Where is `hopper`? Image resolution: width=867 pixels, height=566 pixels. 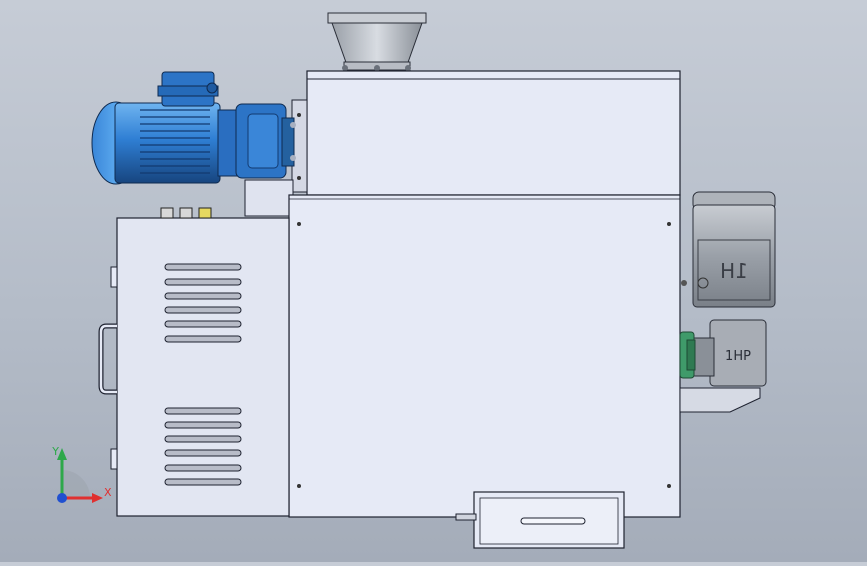 hopper is located at coordinates (377, 41).